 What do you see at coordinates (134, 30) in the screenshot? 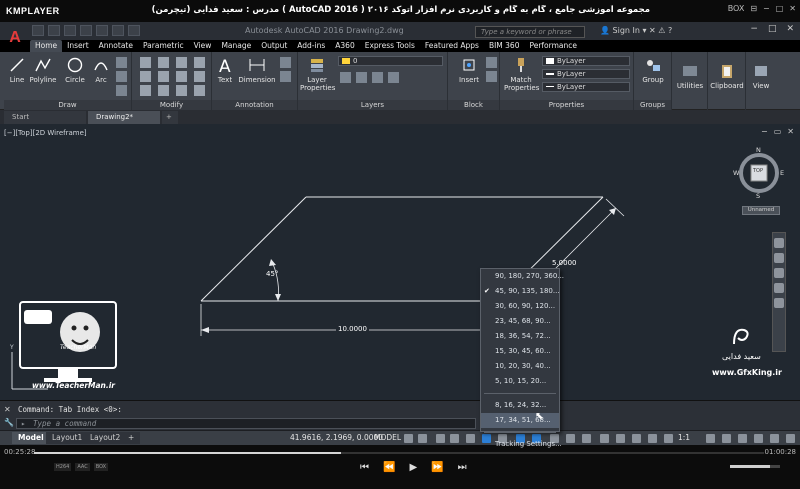
I see `redo-icon` at bounding box center [134, 30].